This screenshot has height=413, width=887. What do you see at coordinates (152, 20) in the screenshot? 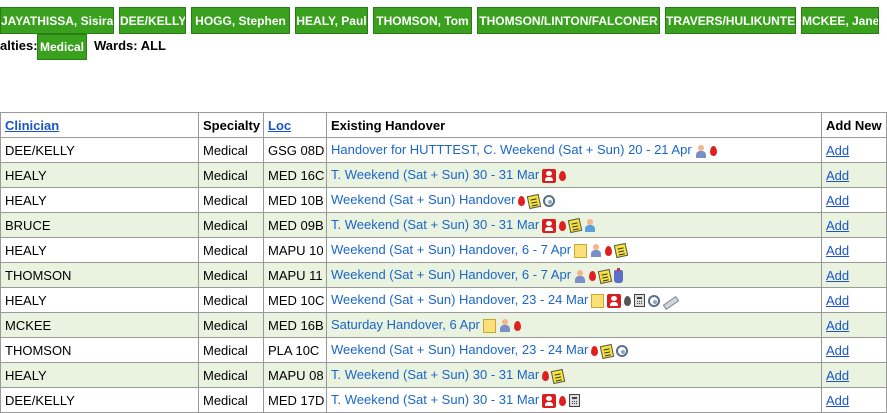
I see `clinician-button-dee-kelly: DEE/KELLY` at bounding box center [152, 20].